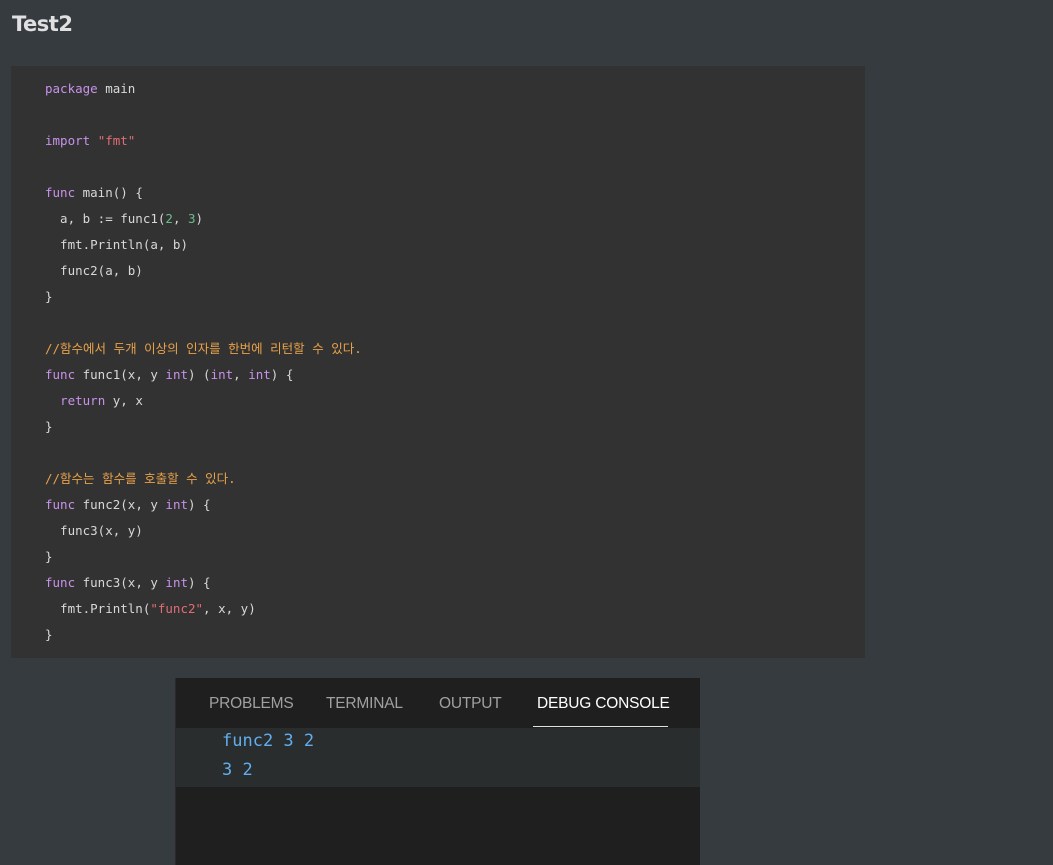  I want to click on code-line: func2(a, b), so click(455, 271).